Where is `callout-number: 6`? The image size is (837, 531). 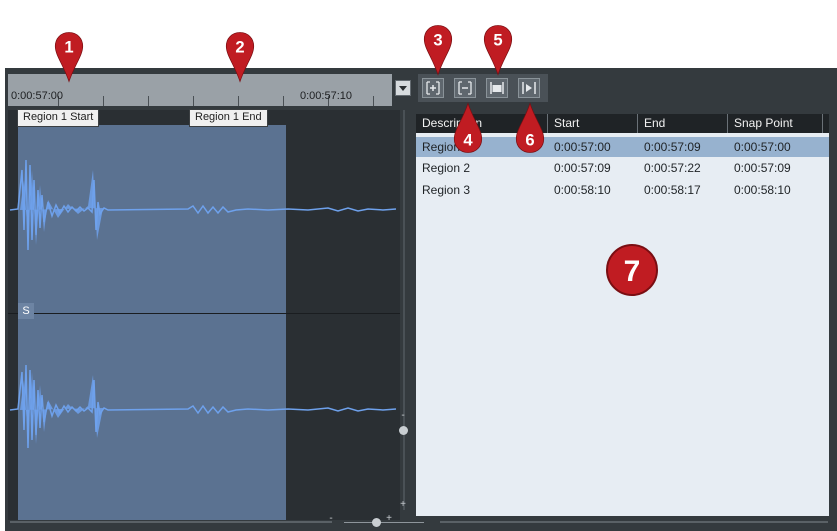 callout-number: 6 is located at coordinates (529, 139).